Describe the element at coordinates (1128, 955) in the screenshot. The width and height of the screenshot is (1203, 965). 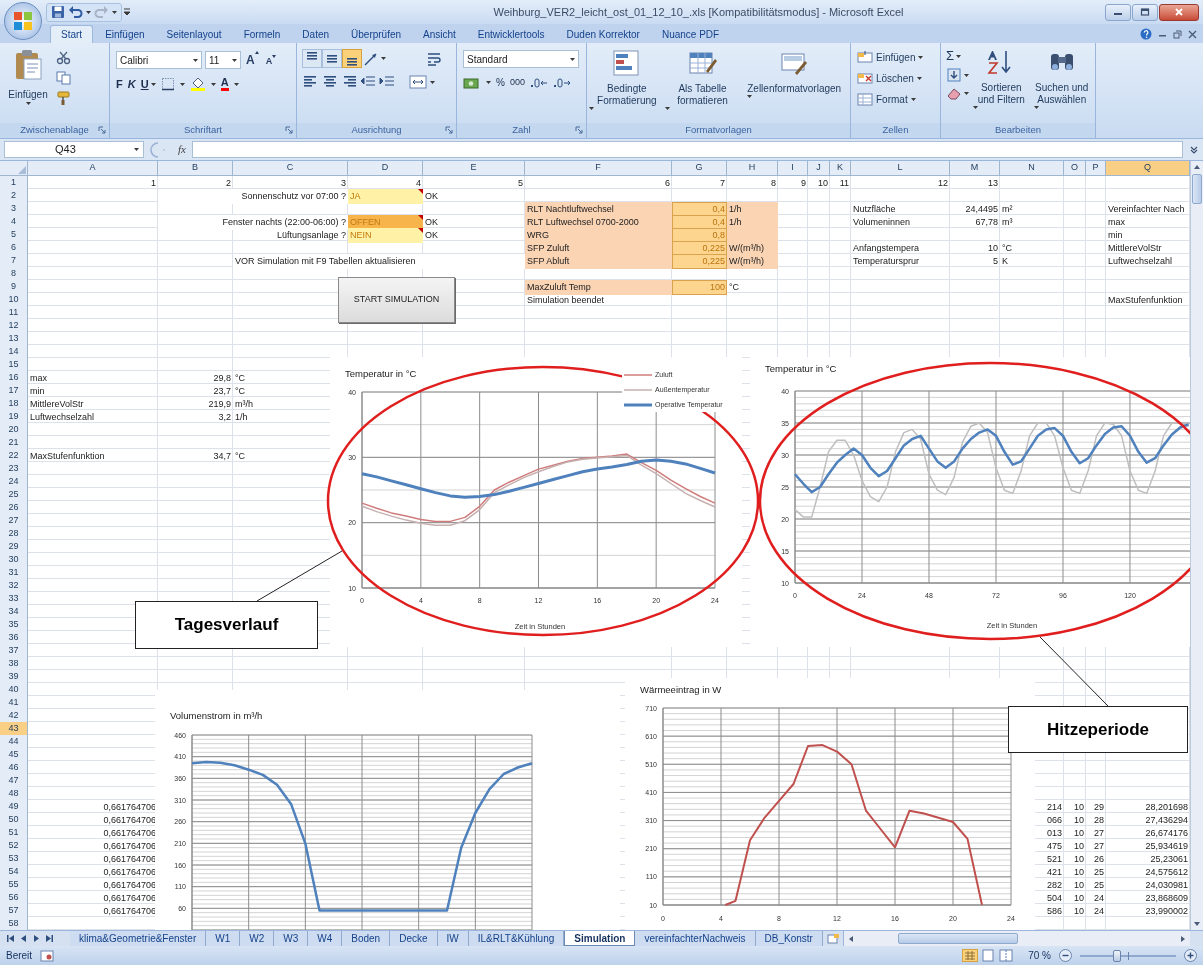
I see `zoom-slider` at that location.